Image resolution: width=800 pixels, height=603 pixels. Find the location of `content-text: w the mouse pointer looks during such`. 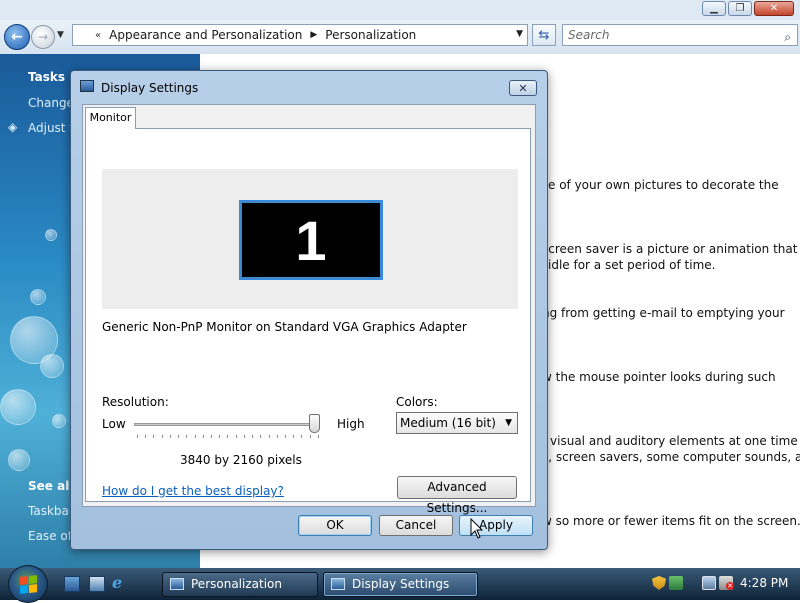

content-text: w the mouse pointer looks during such is located at coordinates (659, 377).